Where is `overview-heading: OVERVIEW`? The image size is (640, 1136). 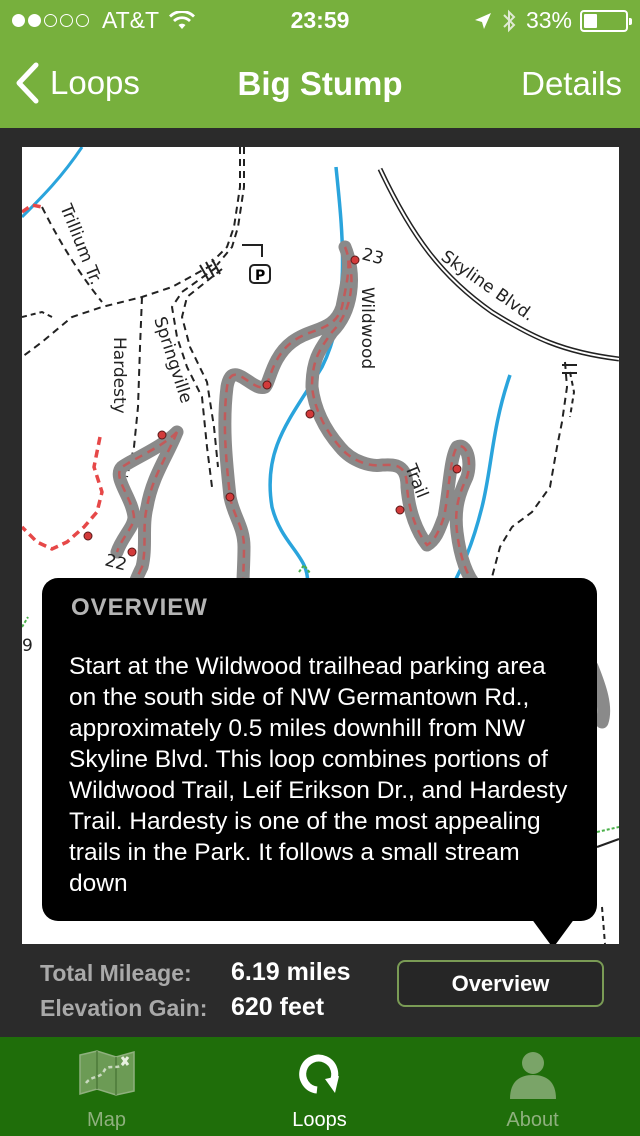
overview-heading: OVERVIEW is located at coordinates (139, 607).